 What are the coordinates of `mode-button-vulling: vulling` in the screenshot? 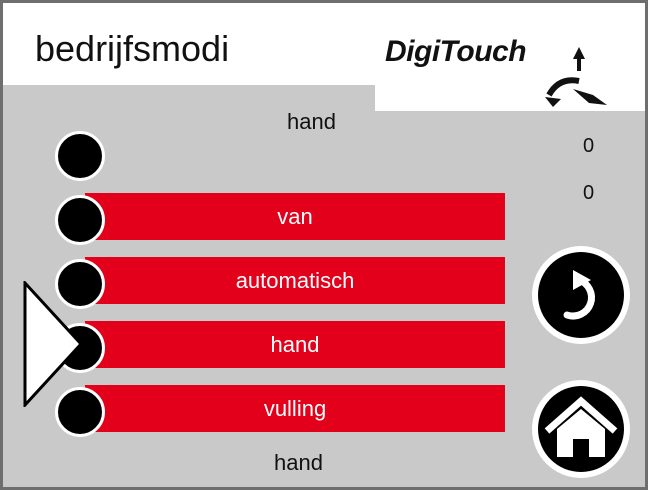 It's located at (295, 408).